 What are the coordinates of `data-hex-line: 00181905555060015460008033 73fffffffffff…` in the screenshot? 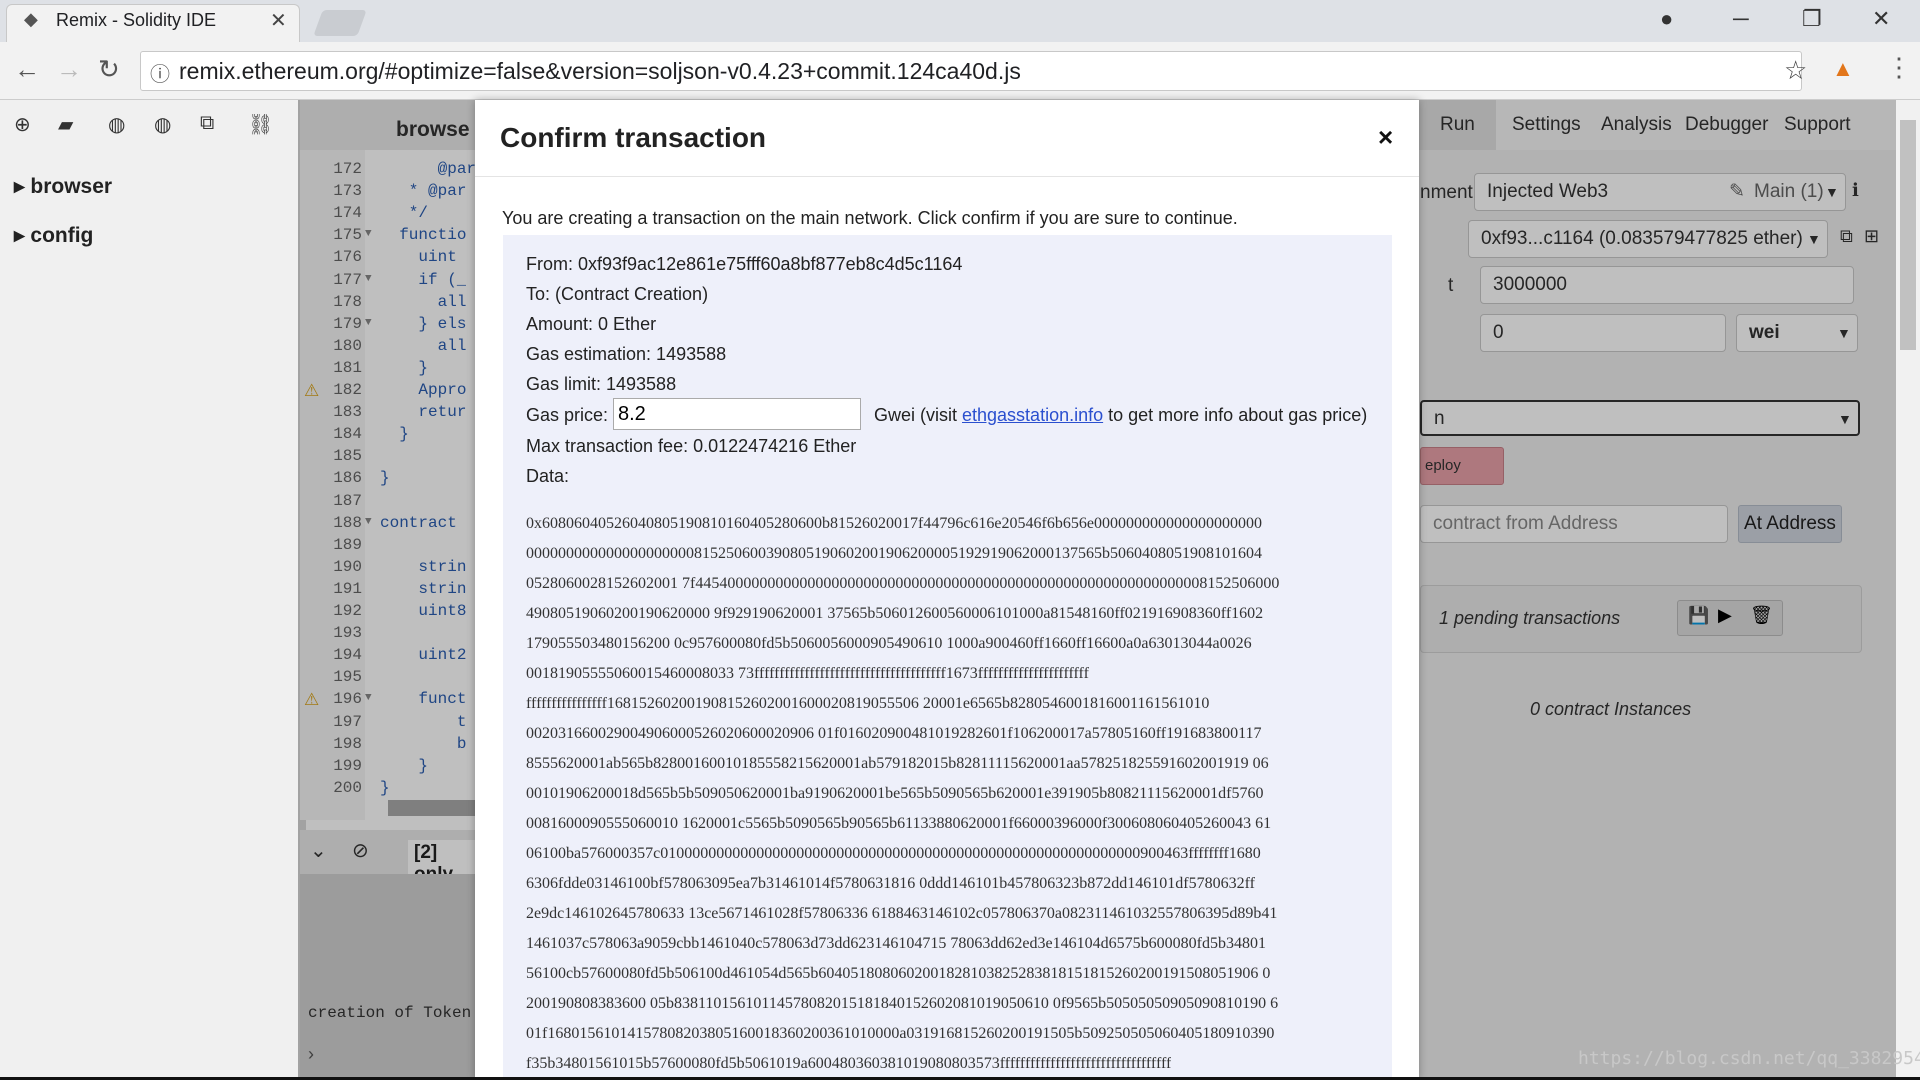 It's located at (807, 673).